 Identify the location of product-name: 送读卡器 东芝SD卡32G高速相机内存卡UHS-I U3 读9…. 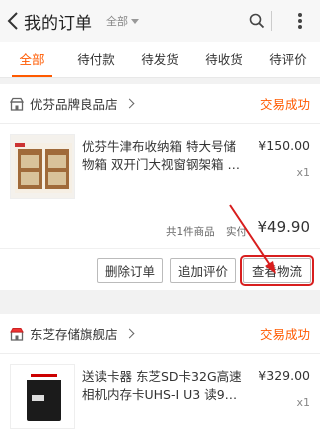
(162, 385).